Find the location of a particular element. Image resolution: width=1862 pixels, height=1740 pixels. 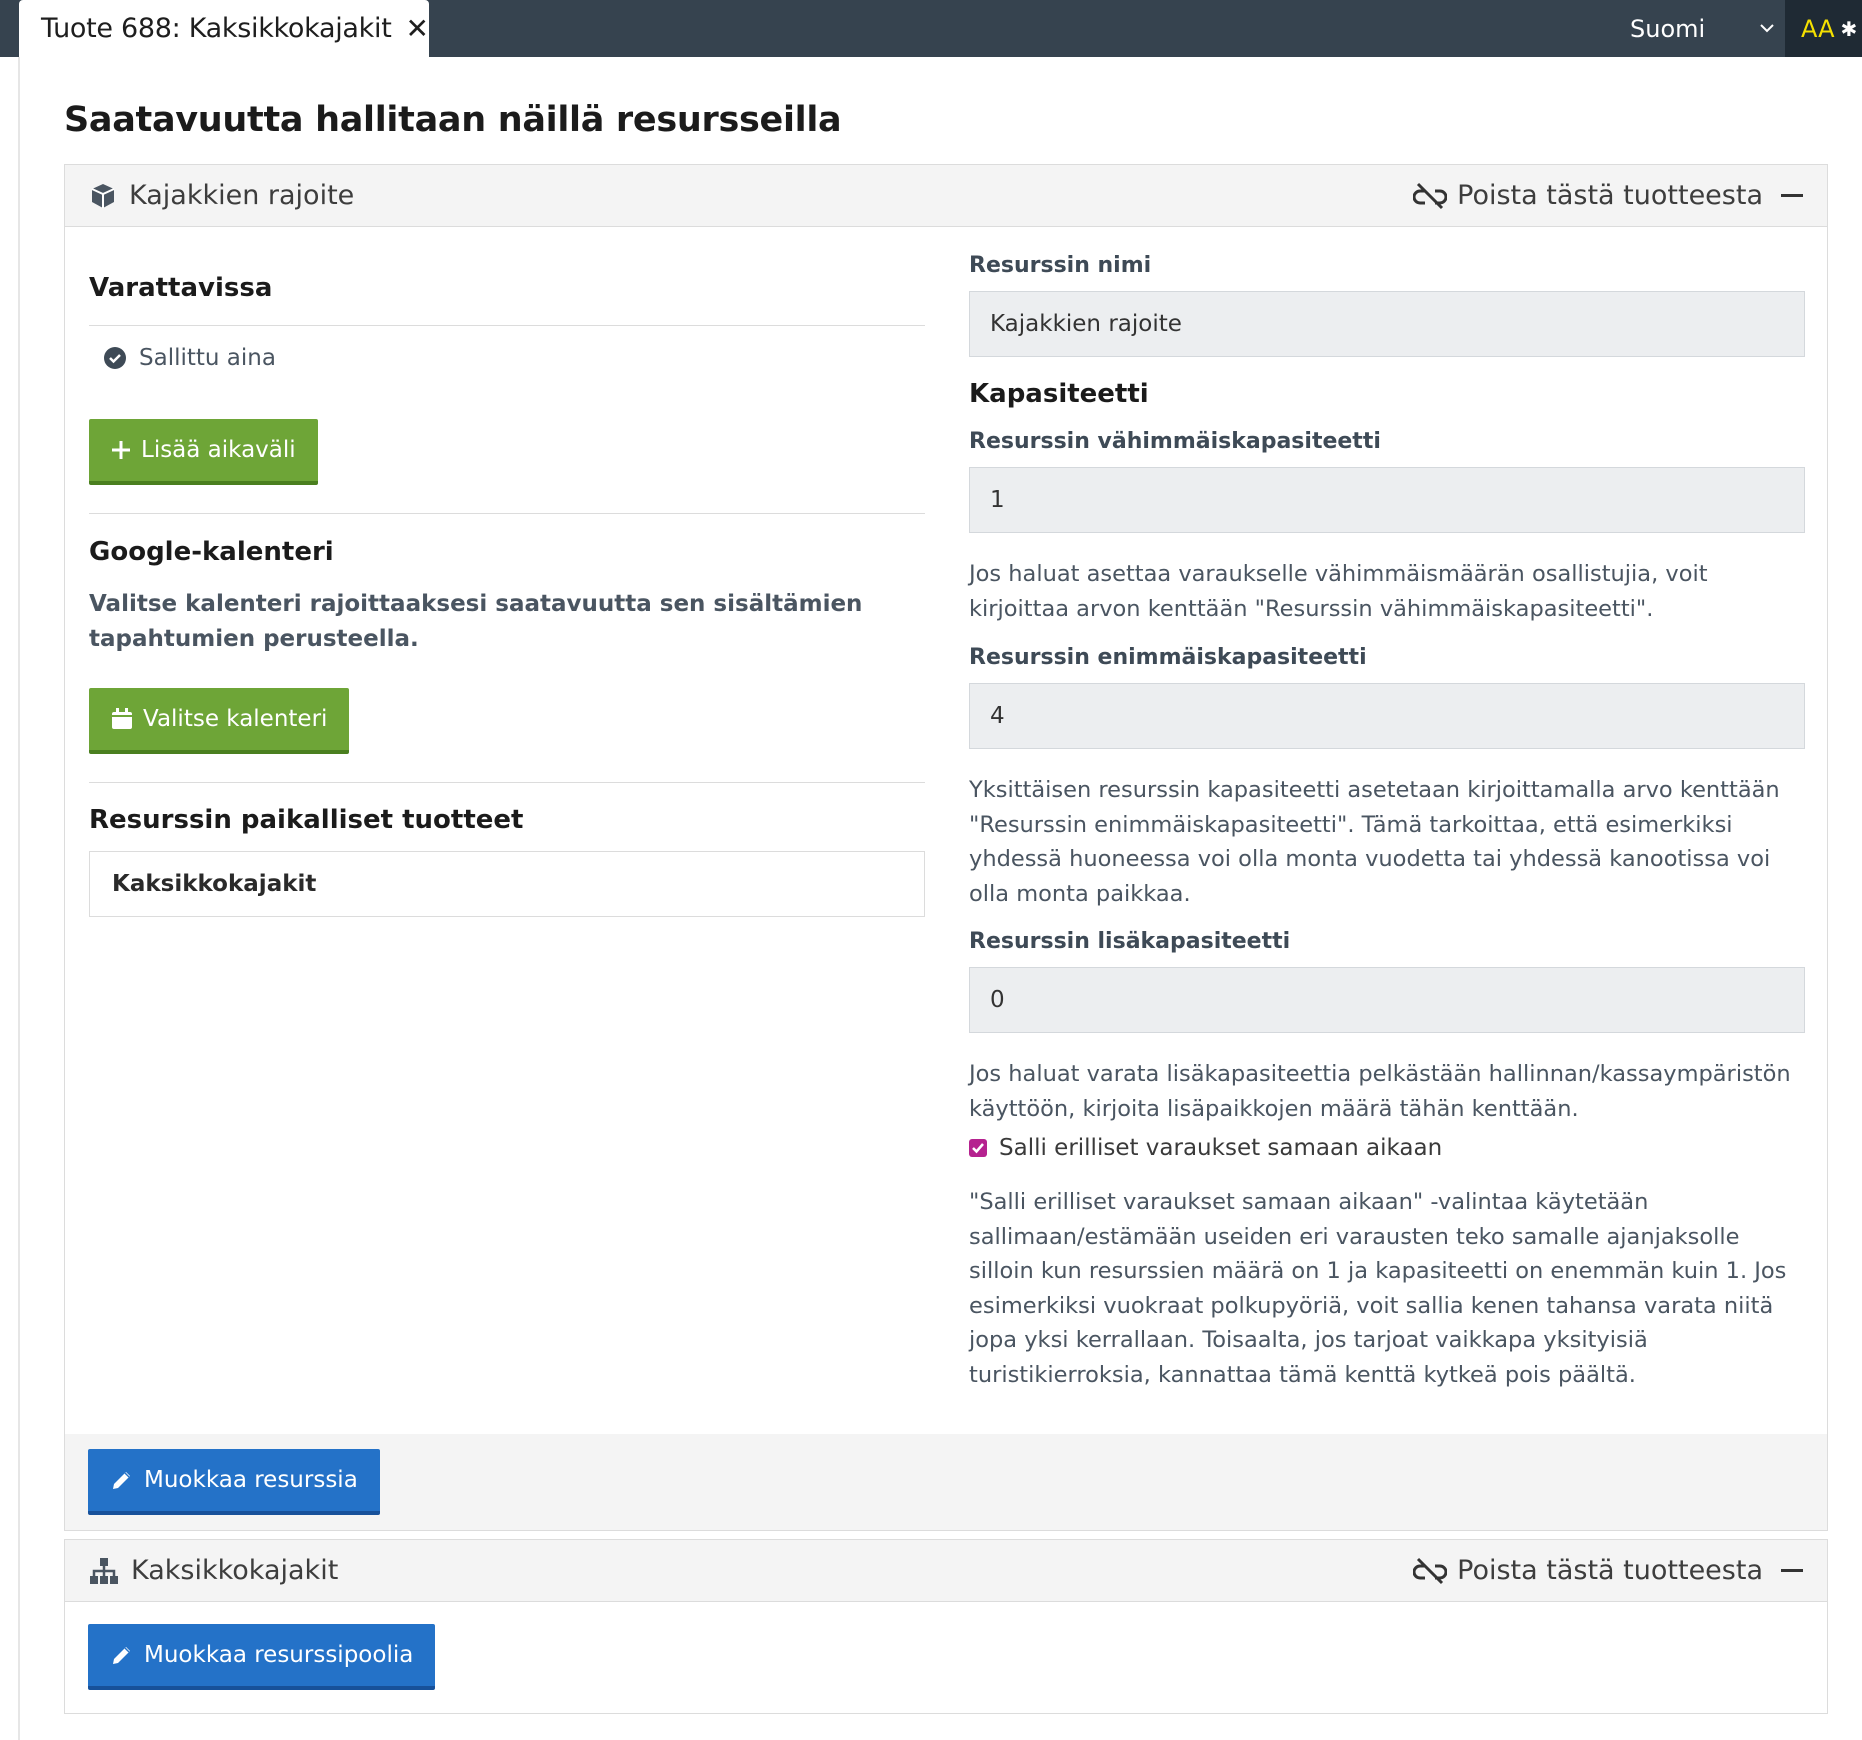

pool-title: Kaksikkokajakit is located at coordinates (235, 1570).